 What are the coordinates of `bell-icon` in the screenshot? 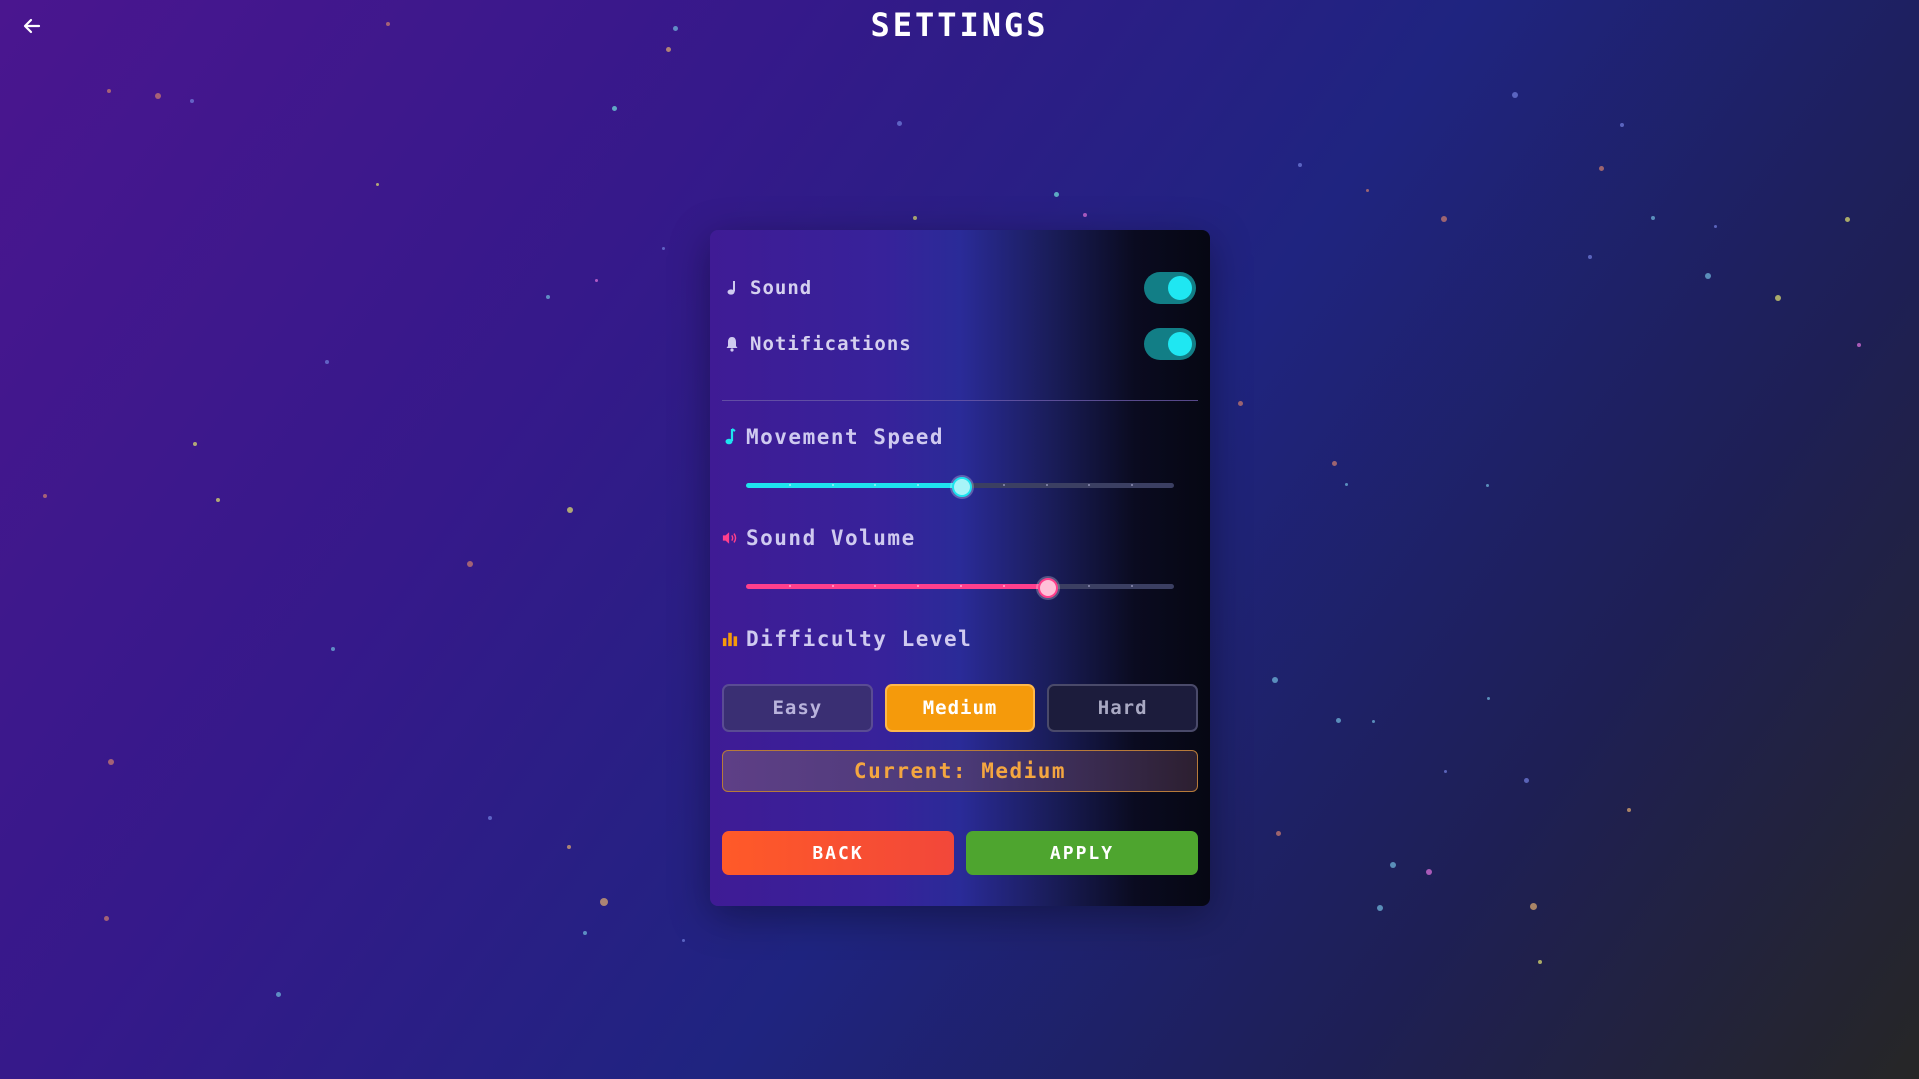 It's located at (732, 344).